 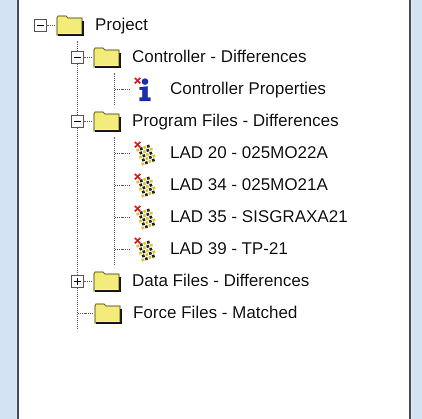 I want to click on tree-item-label: LAD 39 - TP-21, so click(x=229, y=249).